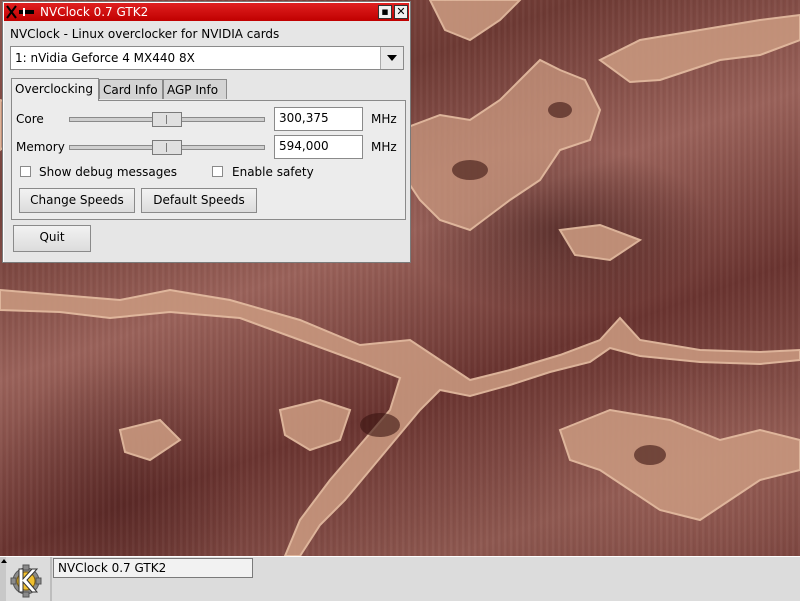 This screenshot has width=800, height=601. What do you see at coordinates (167, 147) in the screenshot?
I see `memory-slider-handle` at bounding box center [167, 147].